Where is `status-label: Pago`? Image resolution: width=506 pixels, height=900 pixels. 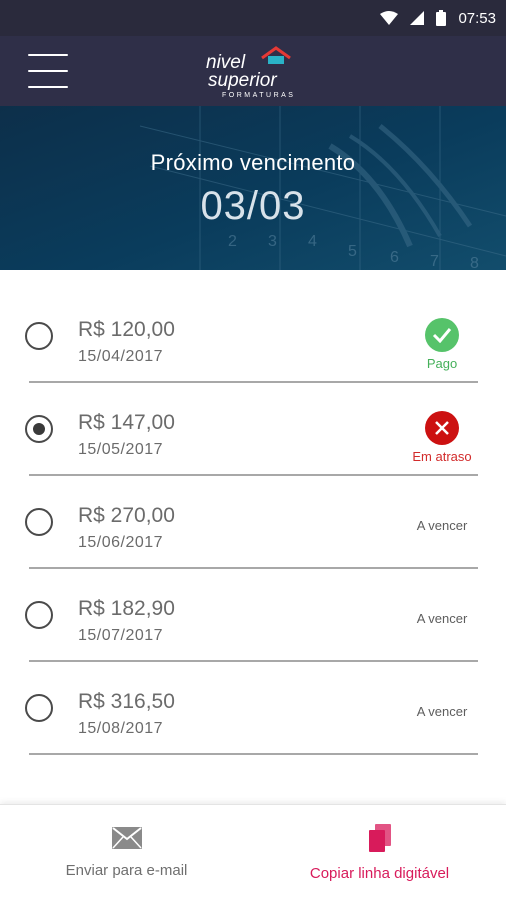
status-label: Pago is located at coordinates (442, 363).